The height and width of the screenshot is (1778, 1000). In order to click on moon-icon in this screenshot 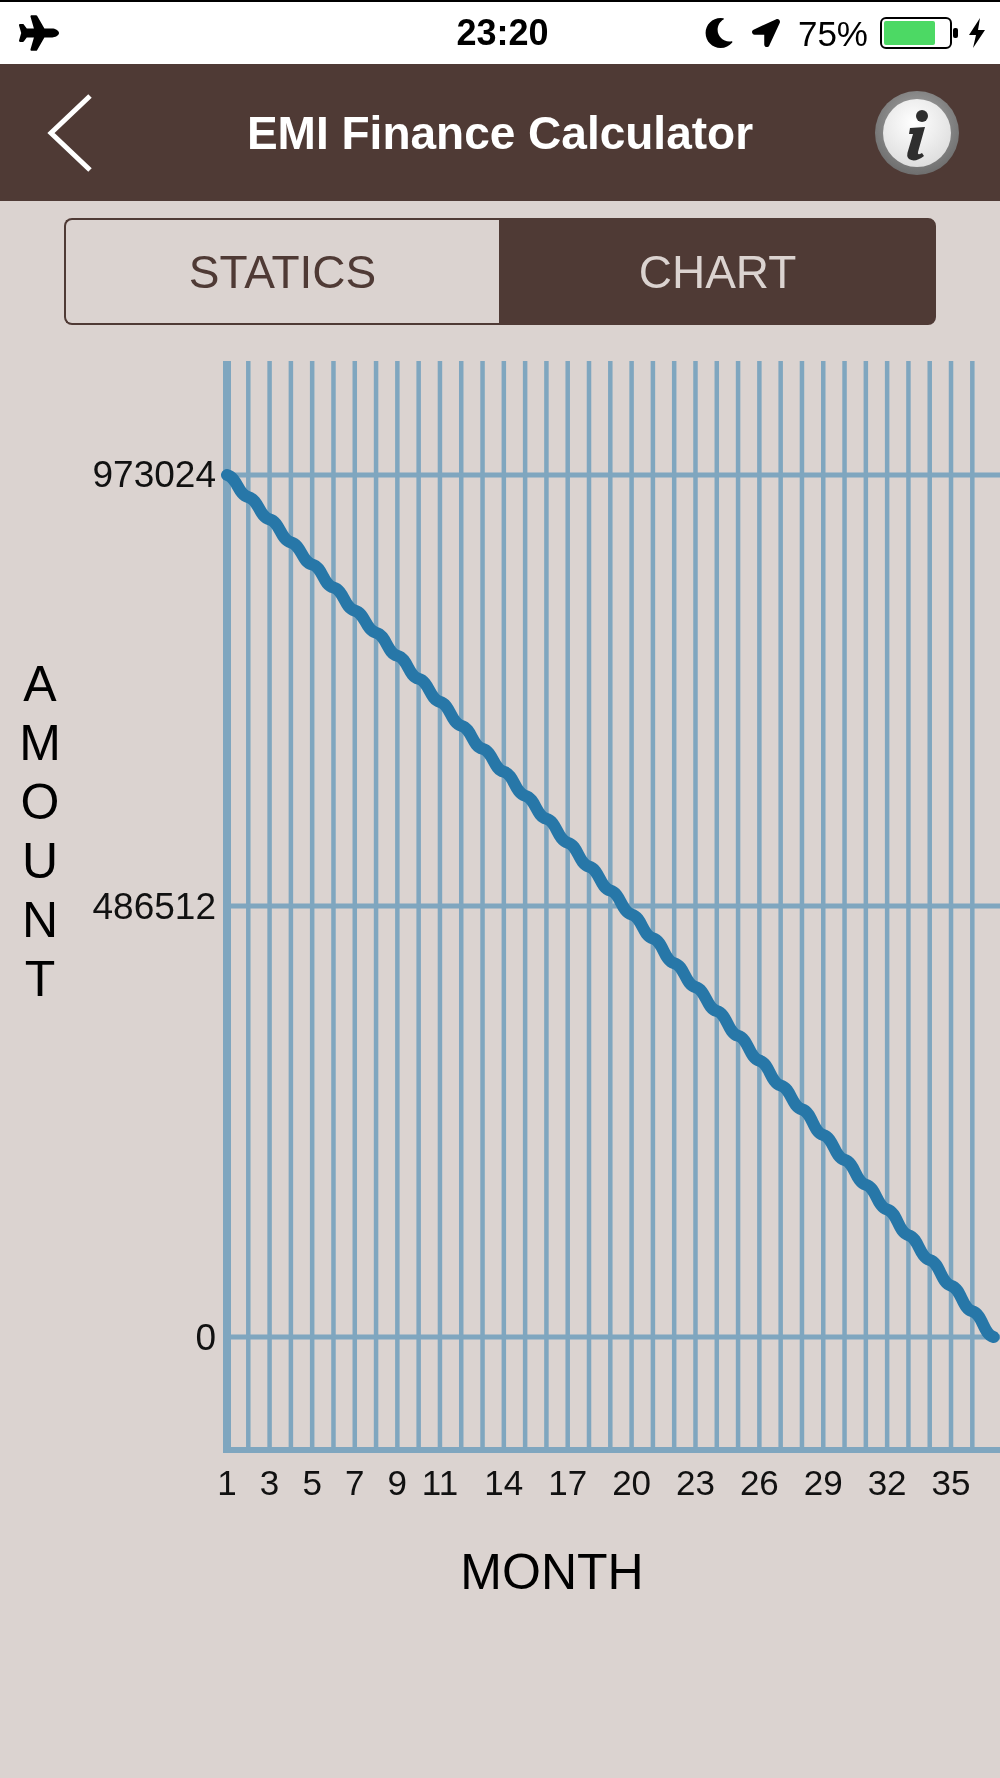, I will do `click(718, 33)`.